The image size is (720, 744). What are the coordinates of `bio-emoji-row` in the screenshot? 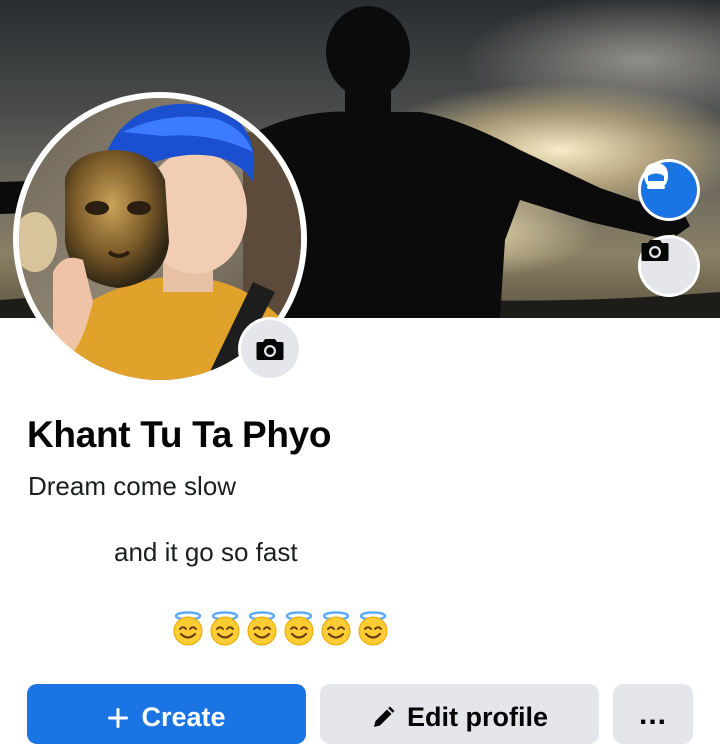 It's located at (280, 628).